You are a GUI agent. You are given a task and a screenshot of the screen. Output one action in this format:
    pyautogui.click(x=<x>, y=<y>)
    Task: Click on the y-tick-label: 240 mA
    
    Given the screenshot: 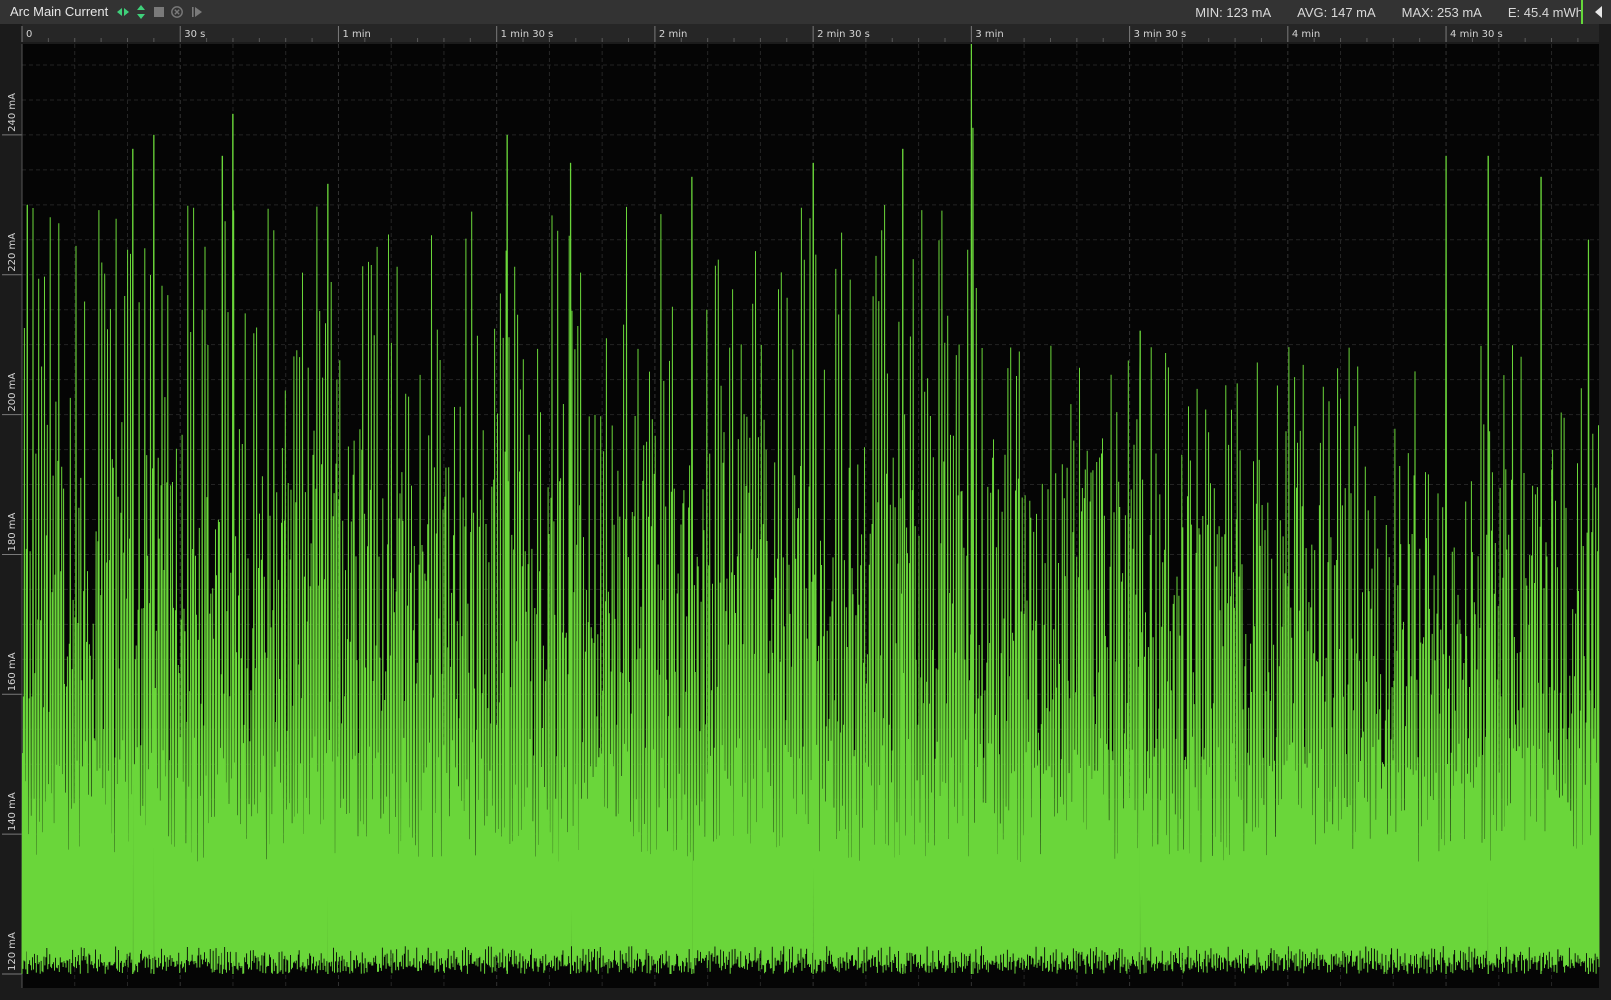 What is the action you would take?
    pyautogui.click(x=12, y=112)
    